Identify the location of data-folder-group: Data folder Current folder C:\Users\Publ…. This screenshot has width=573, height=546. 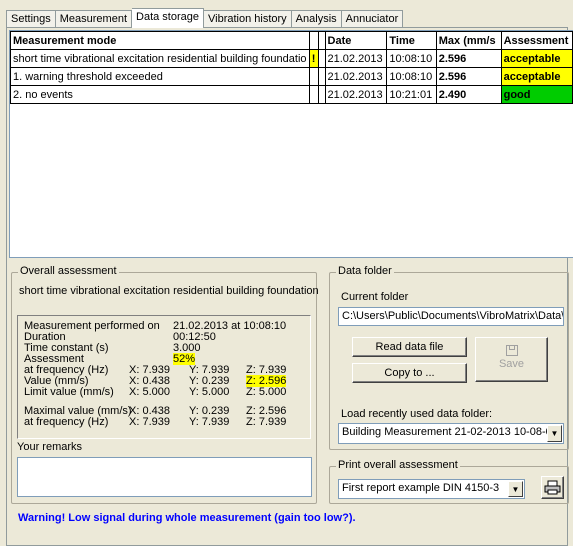
(449, 357).